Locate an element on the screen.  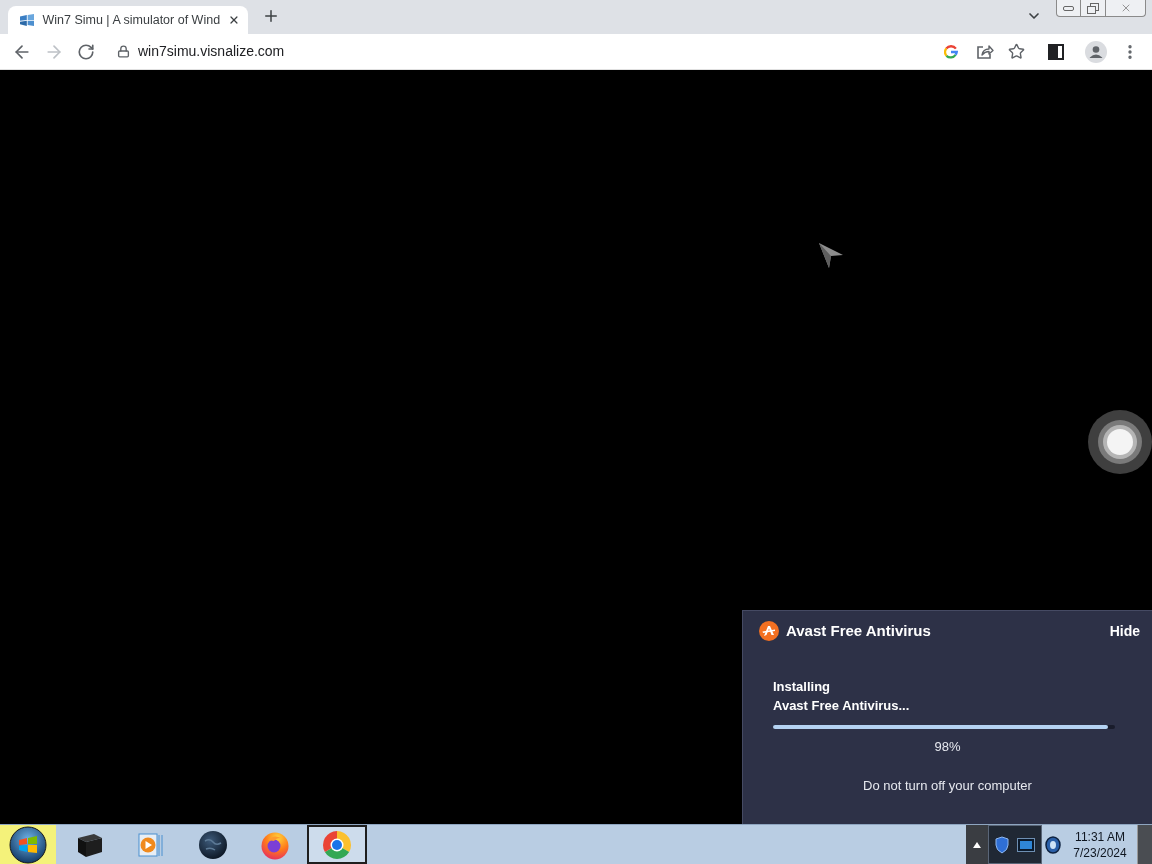
bookmark-star-icon is located at coordinates (1016, 51).